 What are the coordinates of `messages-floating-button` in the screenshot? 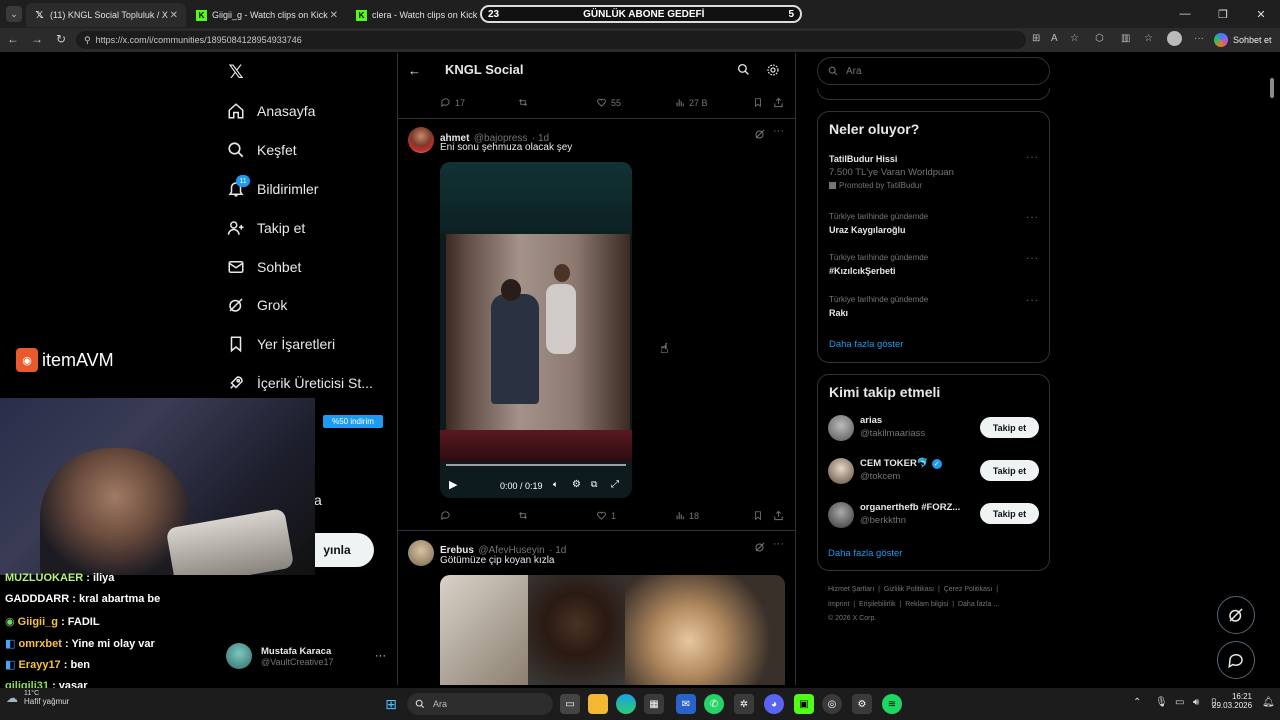 It's located at (1236, 660).